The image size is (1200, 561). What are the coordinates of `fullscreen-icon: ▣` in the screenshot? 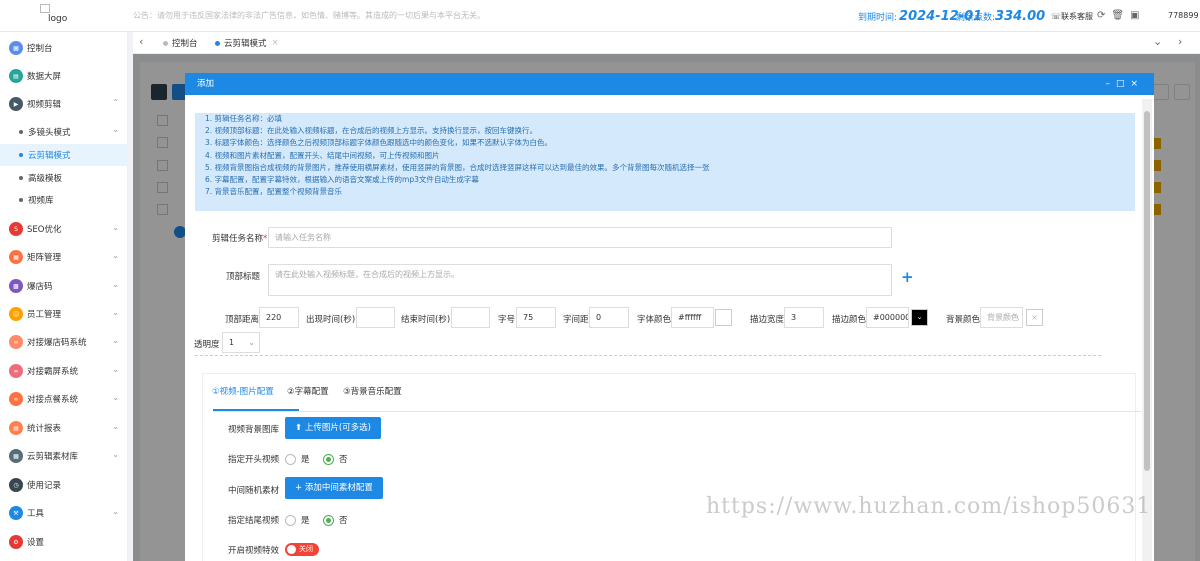 It's located at (1137, 15).